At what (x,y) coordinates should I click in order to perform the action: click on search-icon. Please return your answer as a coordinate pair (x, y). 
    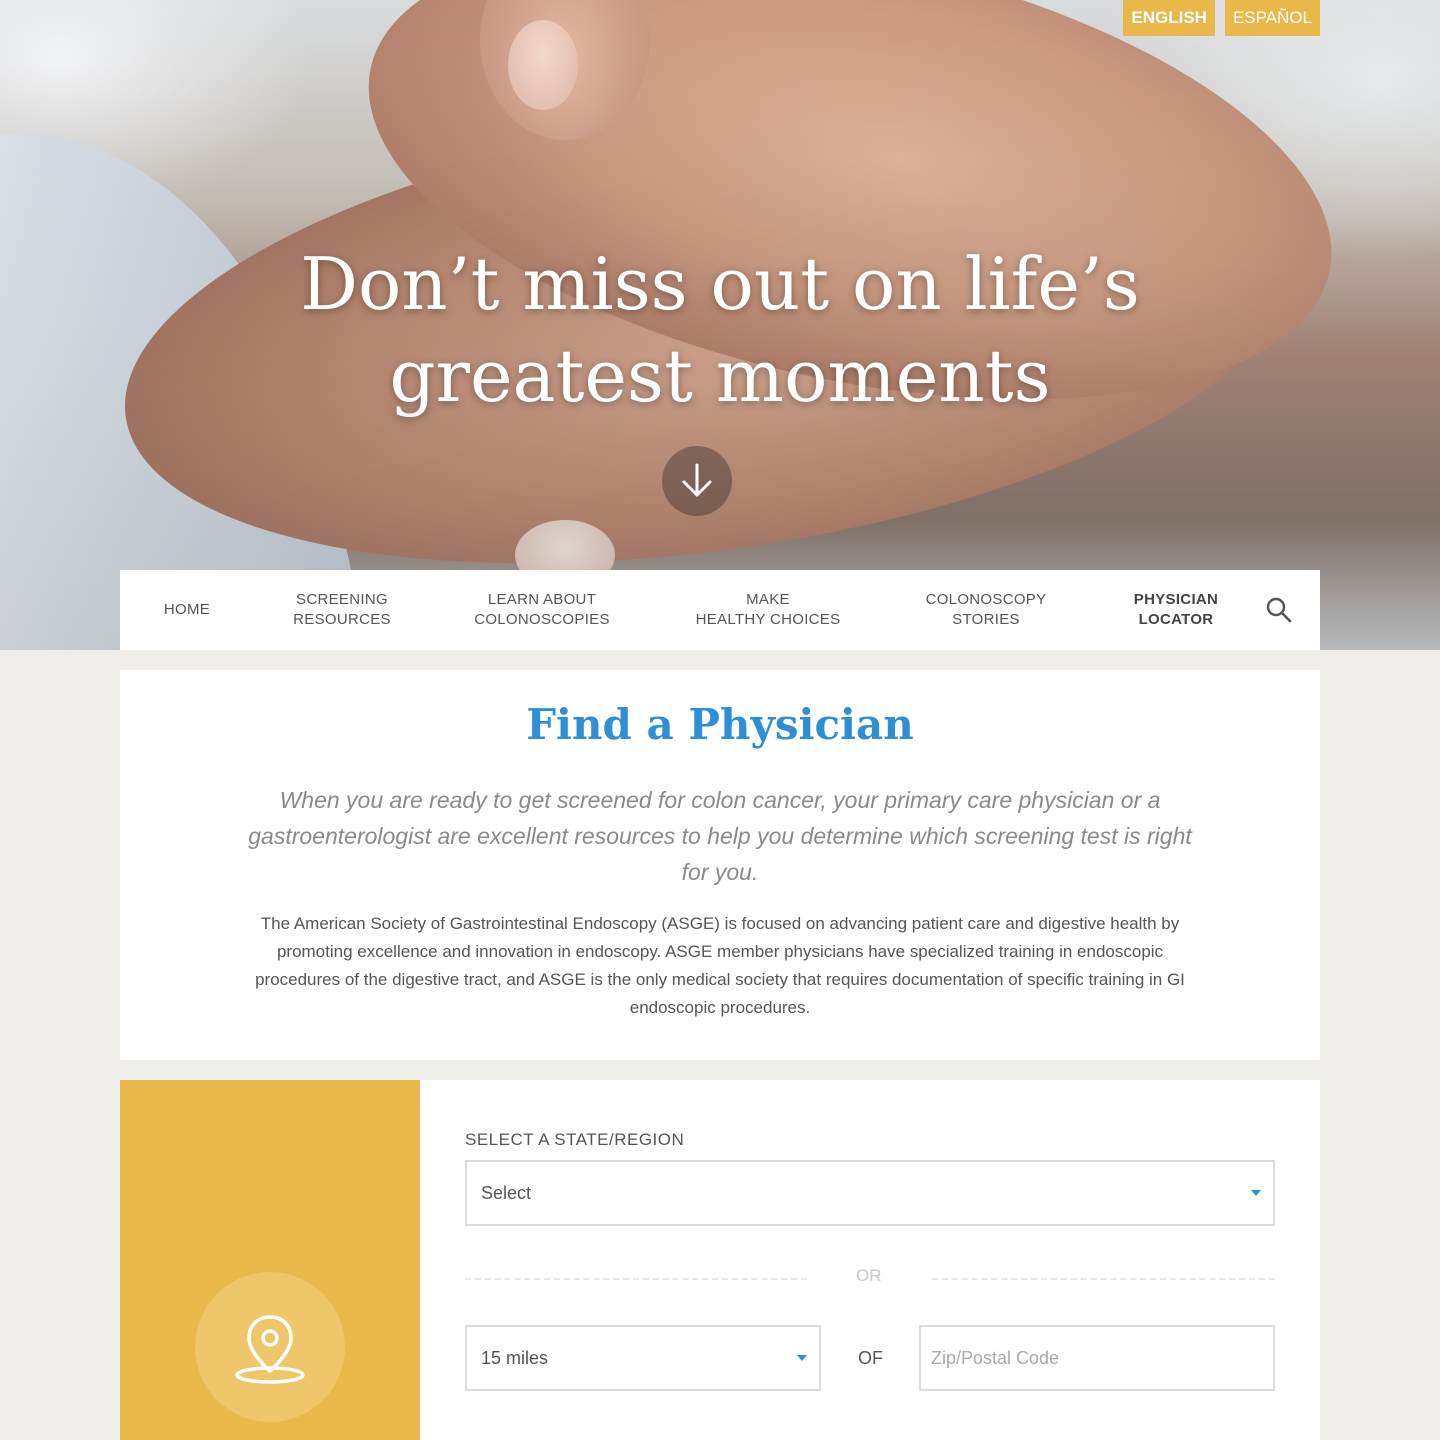
    Looking at the image, I should click on (1279, 610).